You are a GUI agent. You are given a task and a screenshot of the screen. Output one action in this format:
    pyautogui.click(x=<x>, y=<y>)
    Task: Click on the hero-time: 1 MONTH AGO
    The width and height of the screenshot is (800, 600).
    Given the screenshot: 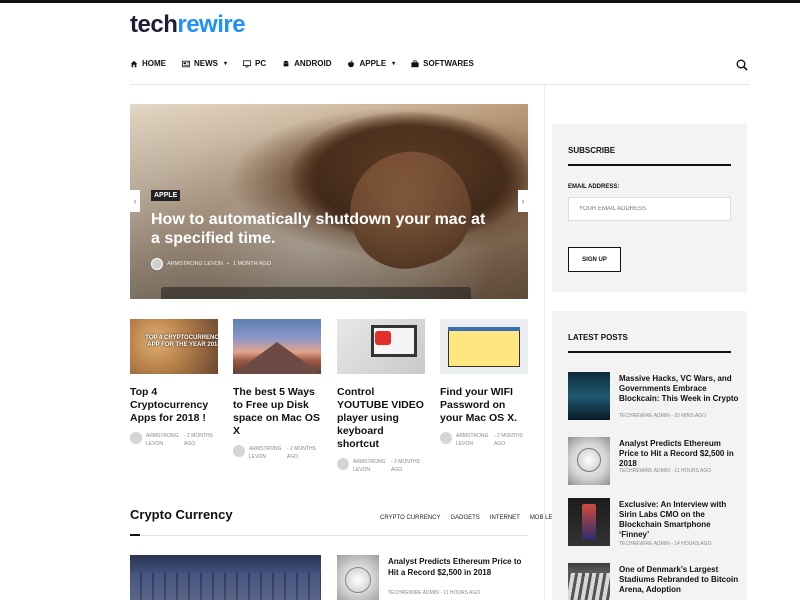 What is the action you would take?
    pyautogui.click(x=252, y=264)
    